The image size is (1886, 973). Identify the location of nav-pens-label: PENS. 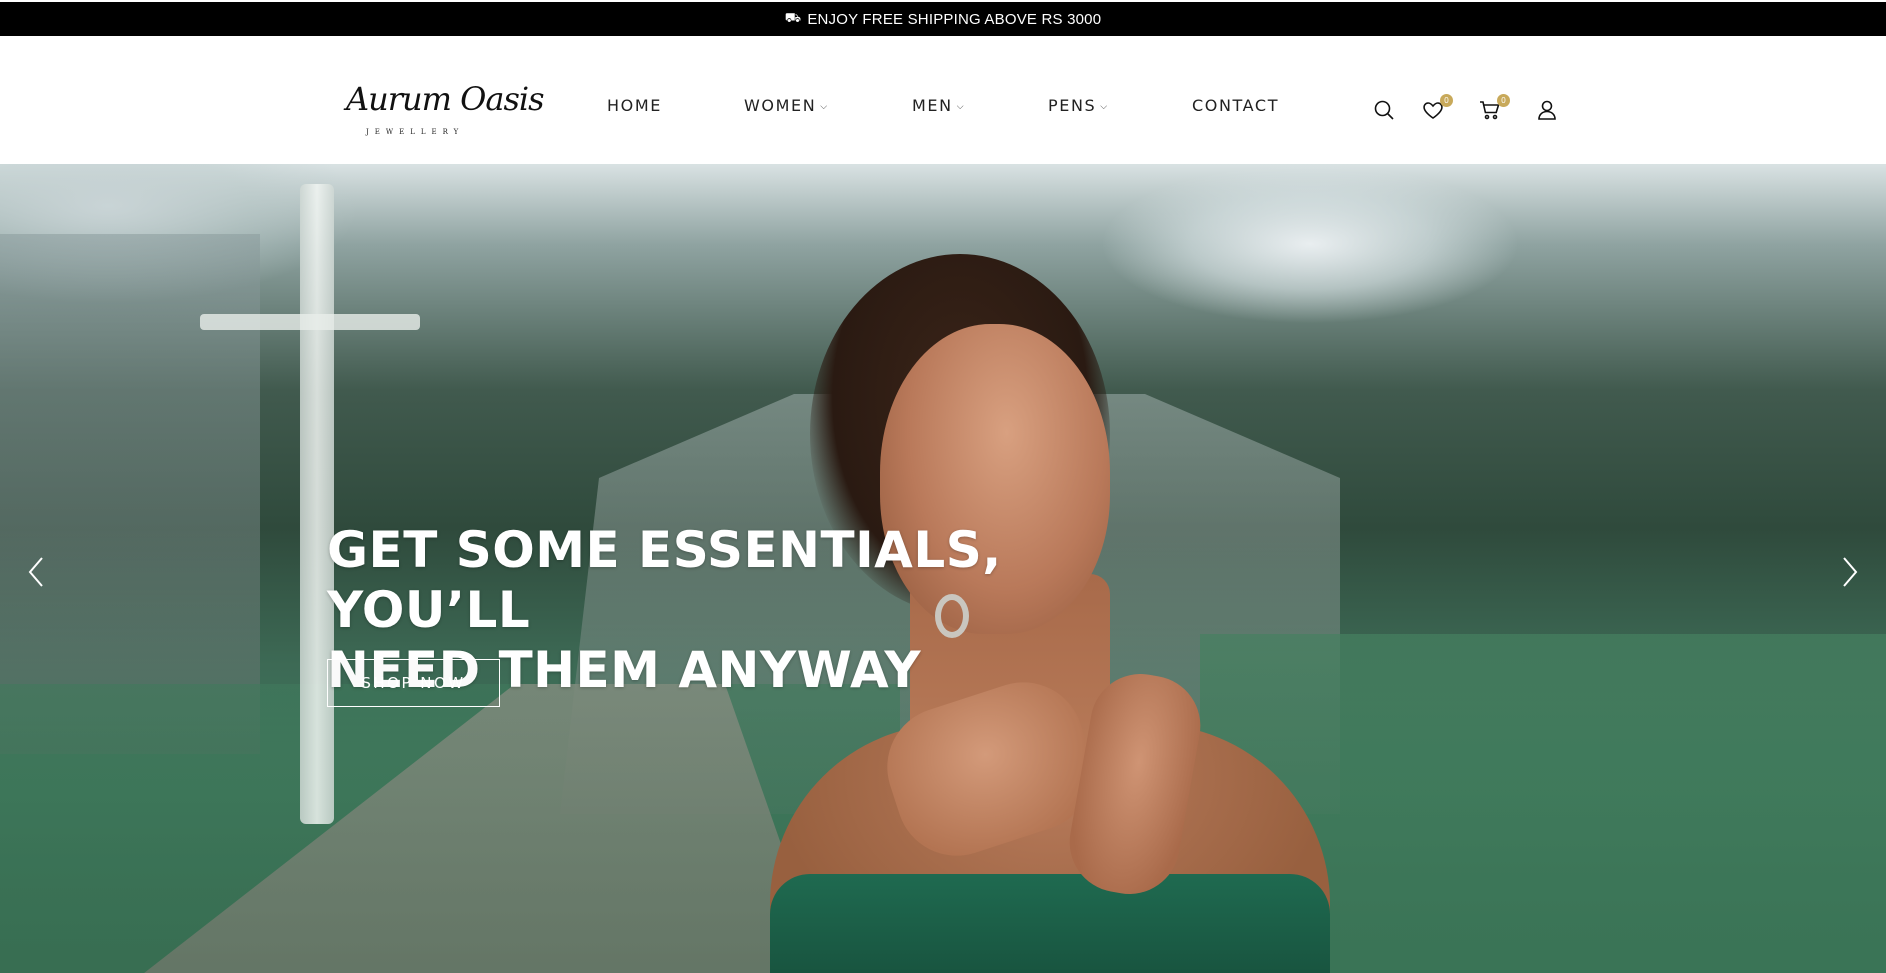
(1072, 105).